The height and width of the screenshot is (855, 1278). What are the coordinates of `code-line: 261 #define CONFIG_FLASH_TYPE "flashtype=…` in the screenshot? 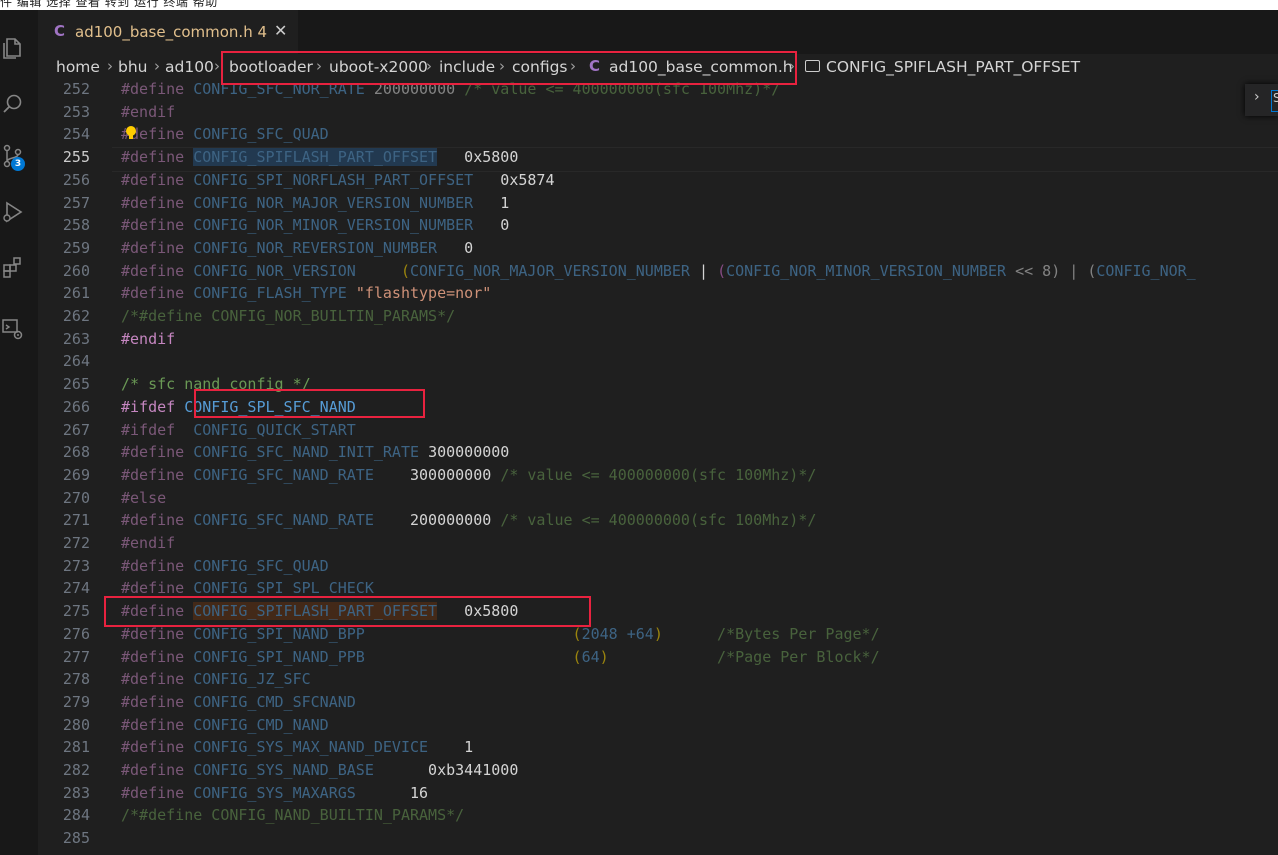 It's located at (658, 293).